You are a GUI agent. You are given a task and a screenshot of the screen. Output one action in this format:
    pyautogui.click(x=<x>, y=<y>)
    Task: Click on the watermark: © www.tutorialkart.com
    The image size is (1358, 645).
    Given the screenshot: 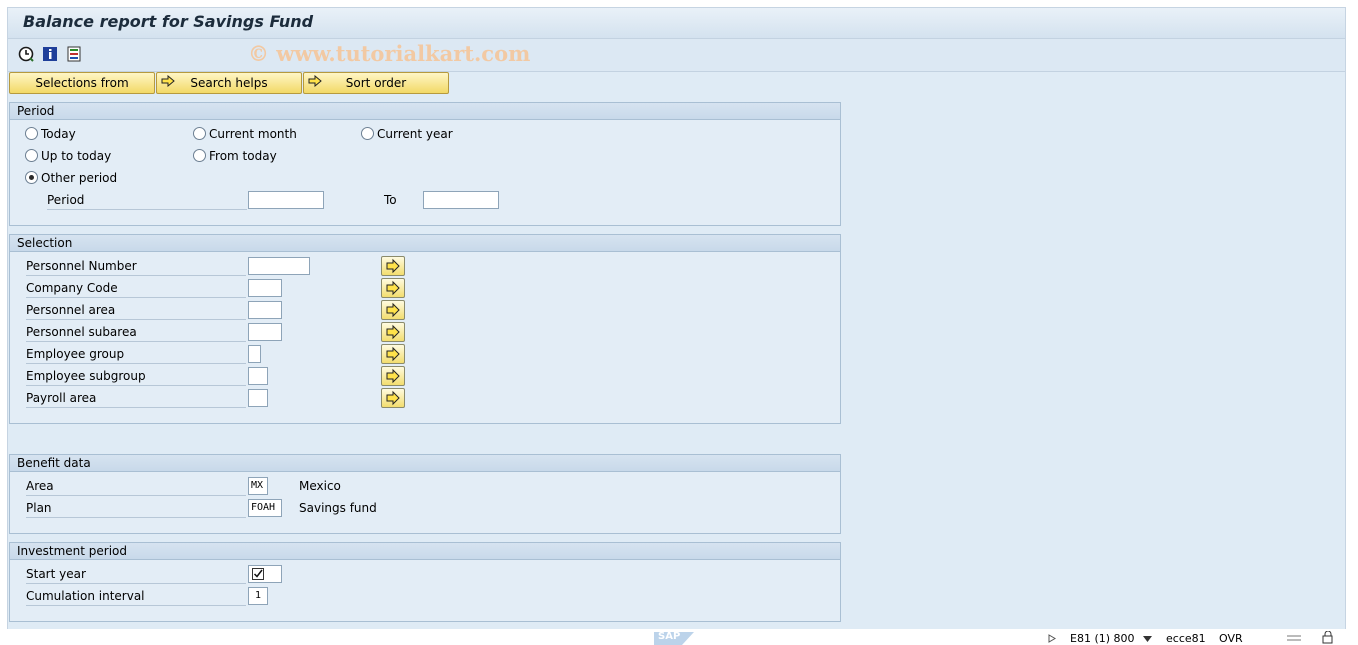 What is the action you would take?
    pyautogui.click(x=389, y=53)
    